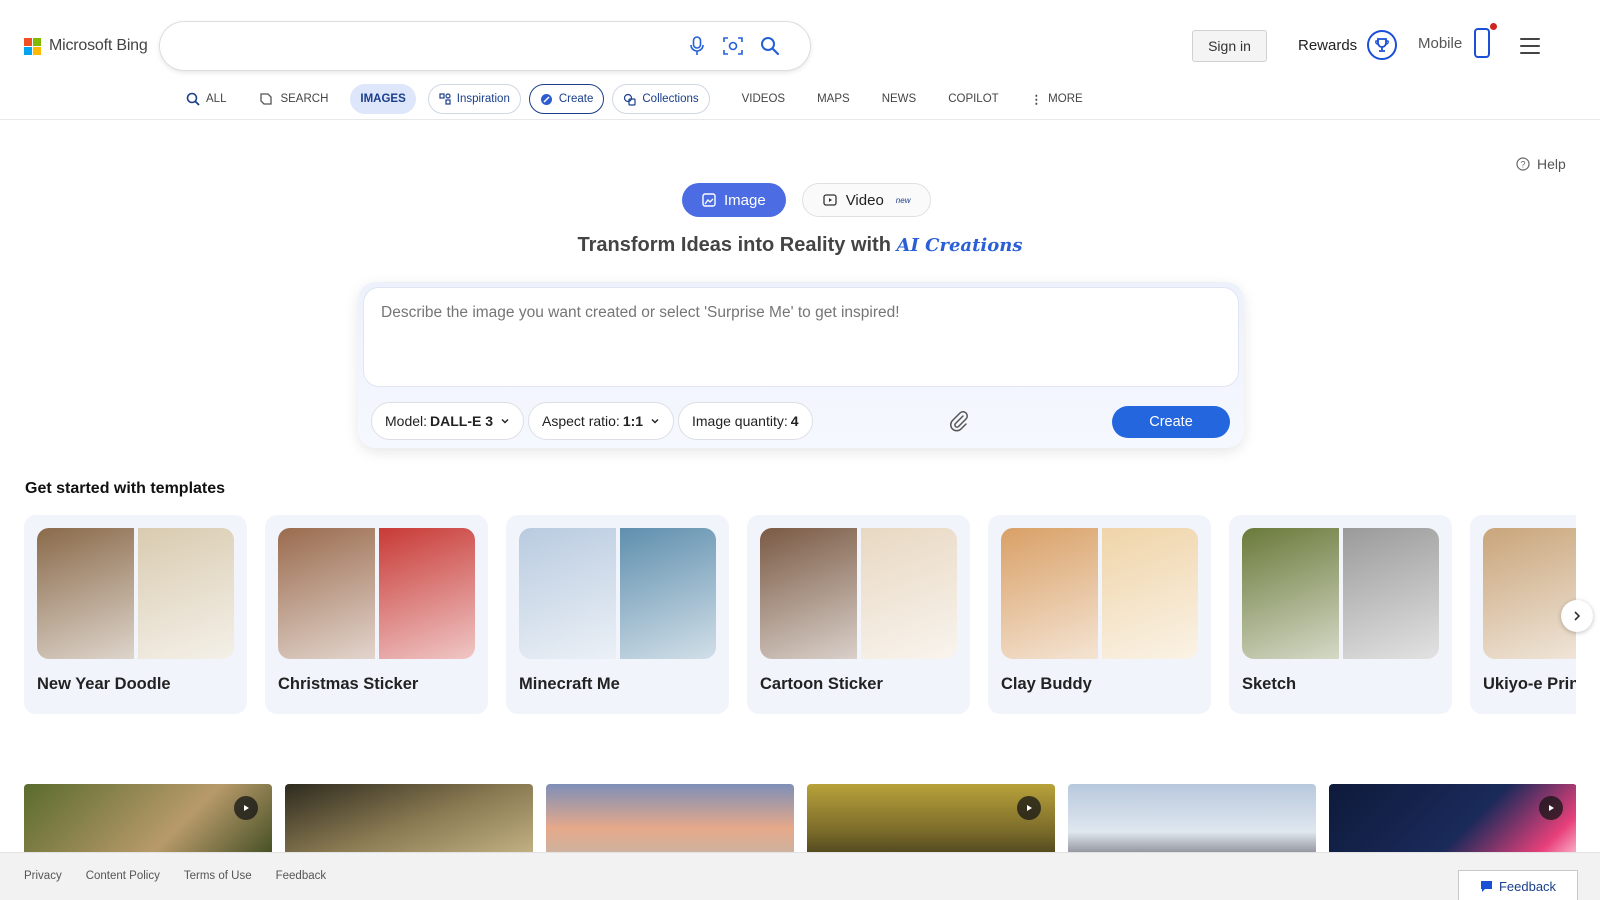 Image resolution: width=1600 pixels, height=900 pixels. What do you see at coordinates (1458, 40) in the screenshot?
I see `mobile-button: Mobile` at bounding box center [1458, 40].